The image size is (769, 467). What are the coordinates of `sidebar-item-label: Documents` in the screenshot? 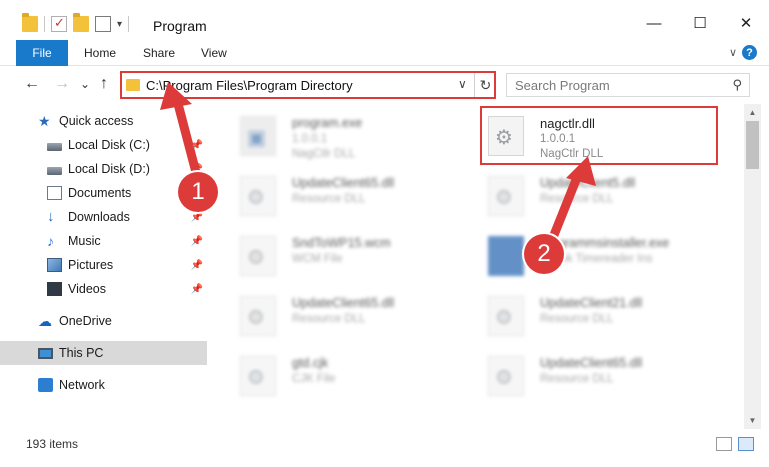 It's located at (100, 193).